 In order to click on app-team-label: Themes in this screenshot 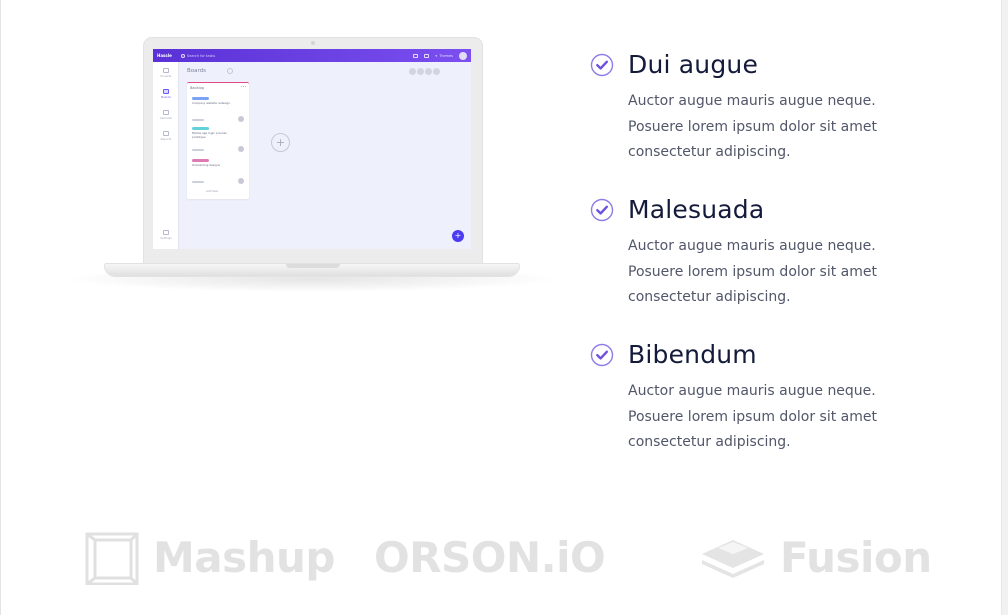, I will do `click(446, 55)`.